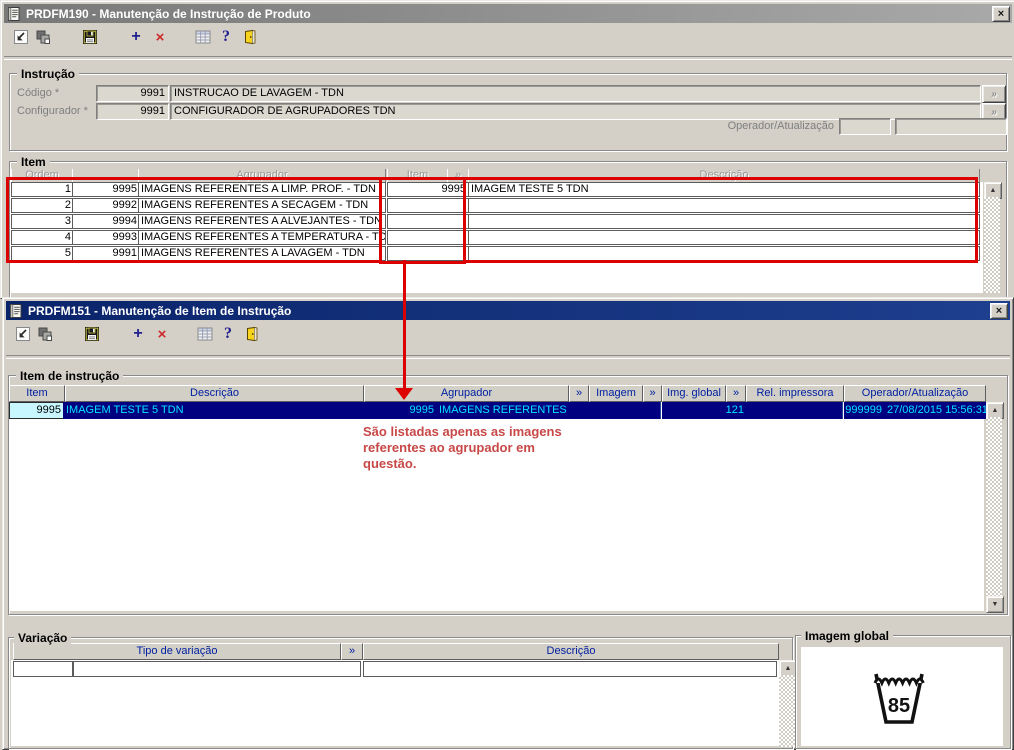 The width and height of the screenshot is (1014, 750). Describe the element at coordinates (847, 636) in the screenshot. I see `imagem-global-legend: Imagem global` at that location.